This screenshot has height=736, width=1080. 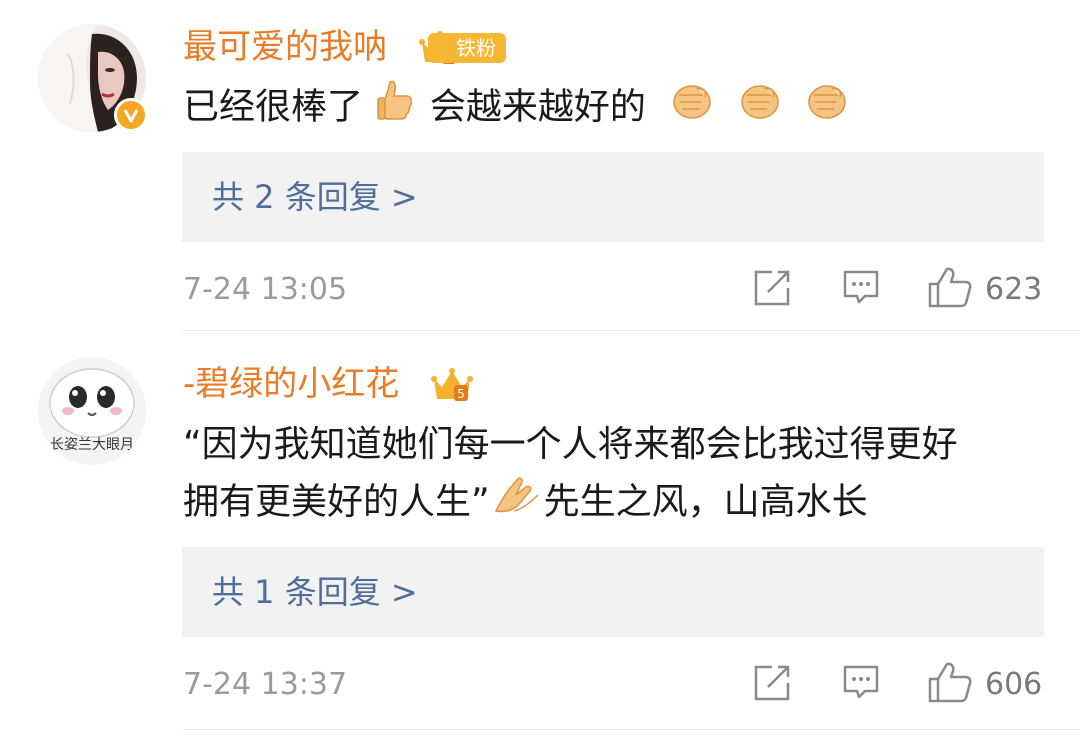 I want to click on comment-text: 已经很棒了 会越来越好的, so click(x=623, y=108).